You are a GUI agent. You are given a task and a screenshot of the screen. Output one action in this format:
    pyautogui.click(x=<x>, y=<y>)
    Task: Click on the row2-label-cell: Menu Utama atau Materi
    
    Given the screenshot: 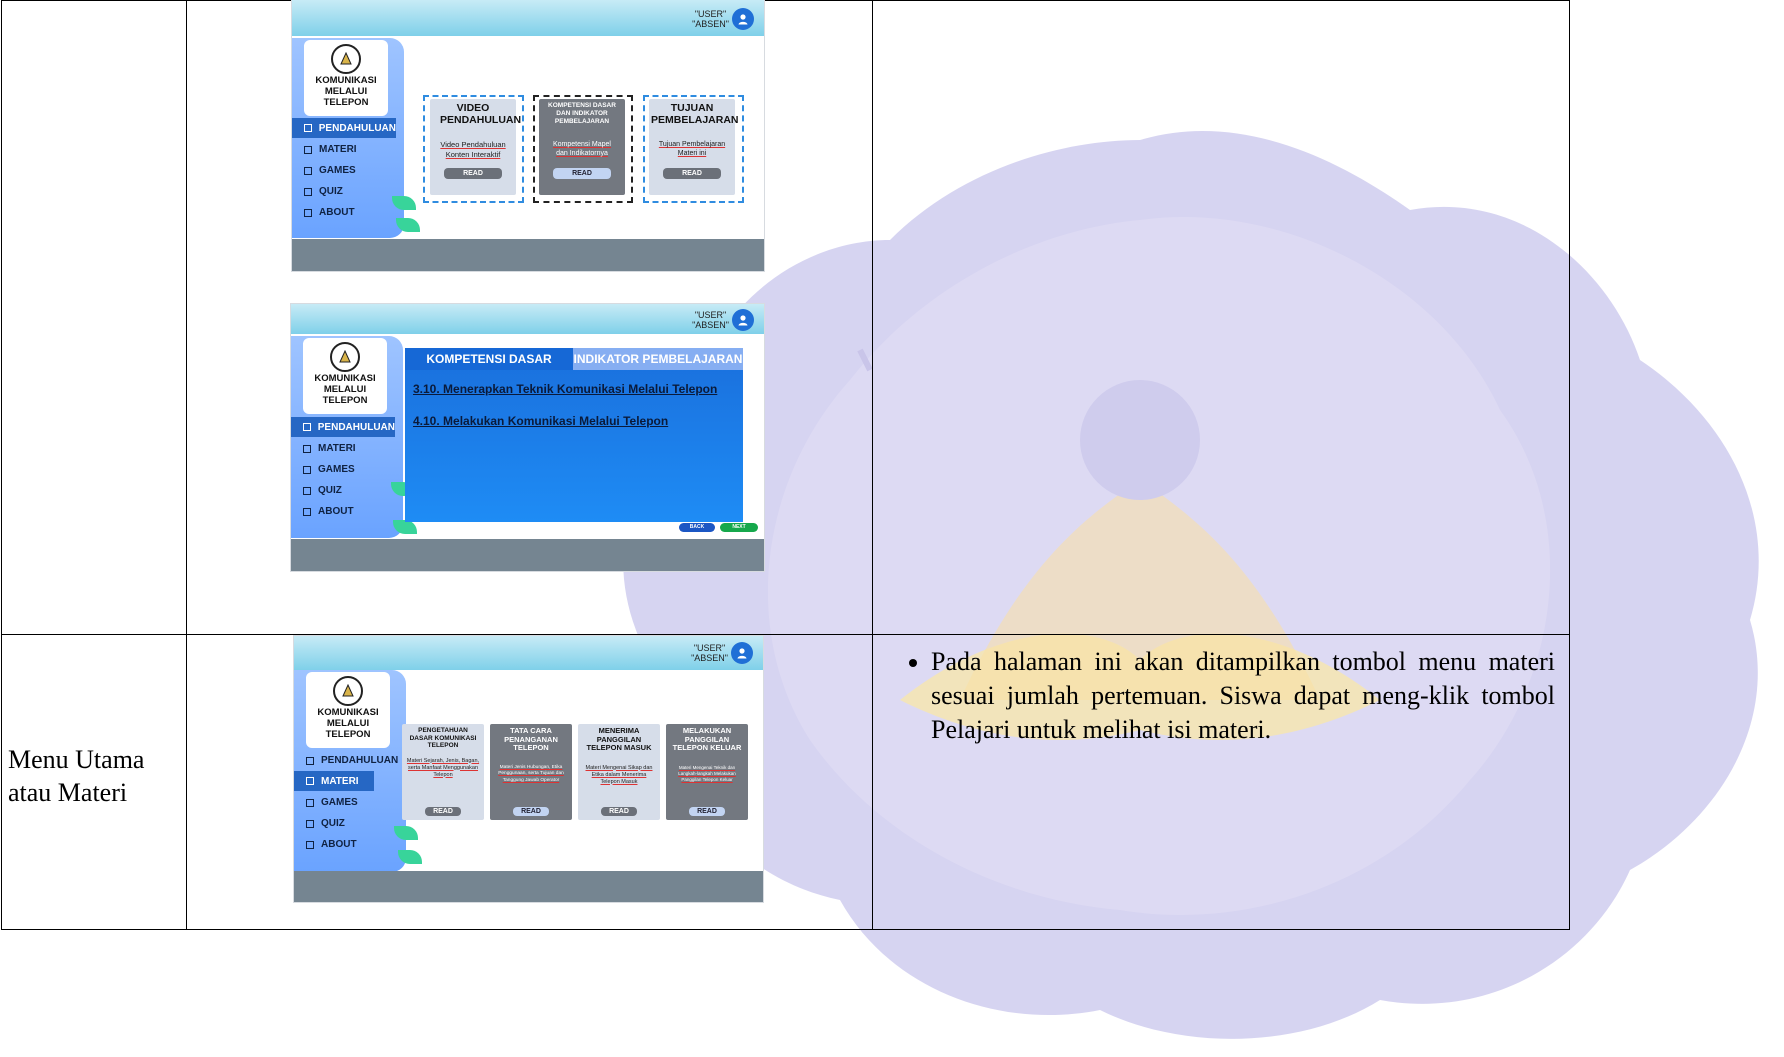 What is the action you would take?
    pyautogui.click(x=94, y=782)
    